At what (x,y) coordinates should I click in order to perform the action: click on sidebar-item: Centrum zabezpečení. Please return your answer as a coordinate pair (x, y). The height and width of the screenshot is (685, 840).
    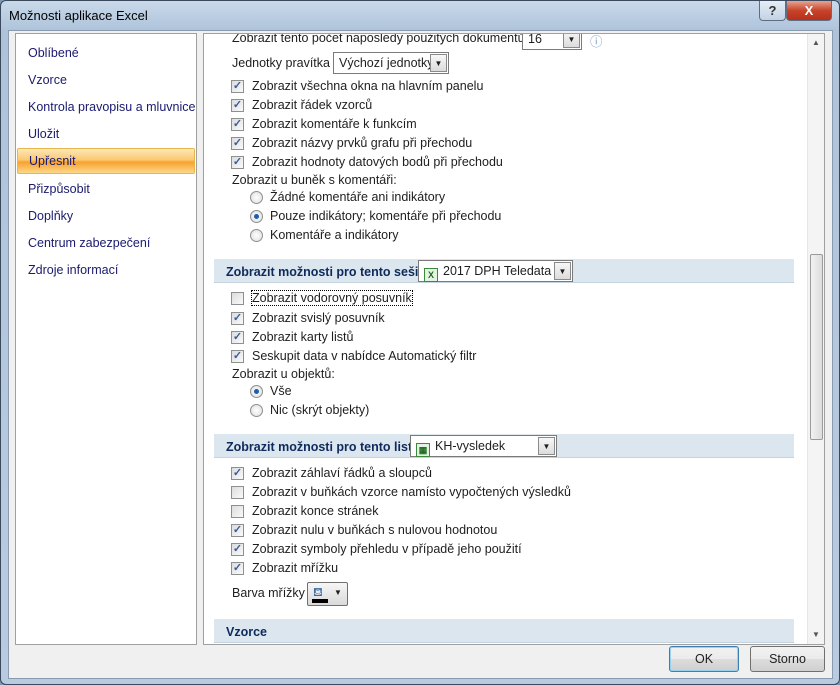
    Looking at the image, I should click on (89, 243).